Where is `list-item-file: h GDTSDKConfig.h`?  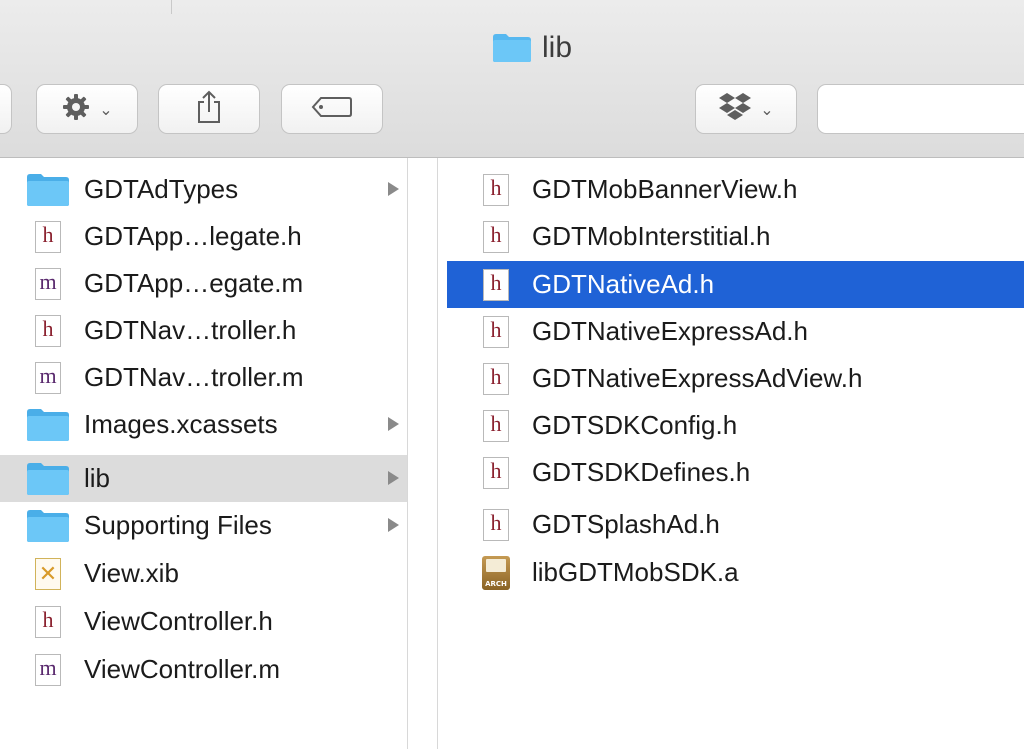 list-item-file: h GDTSDKConfig.h is located at coordinates (735, 425).